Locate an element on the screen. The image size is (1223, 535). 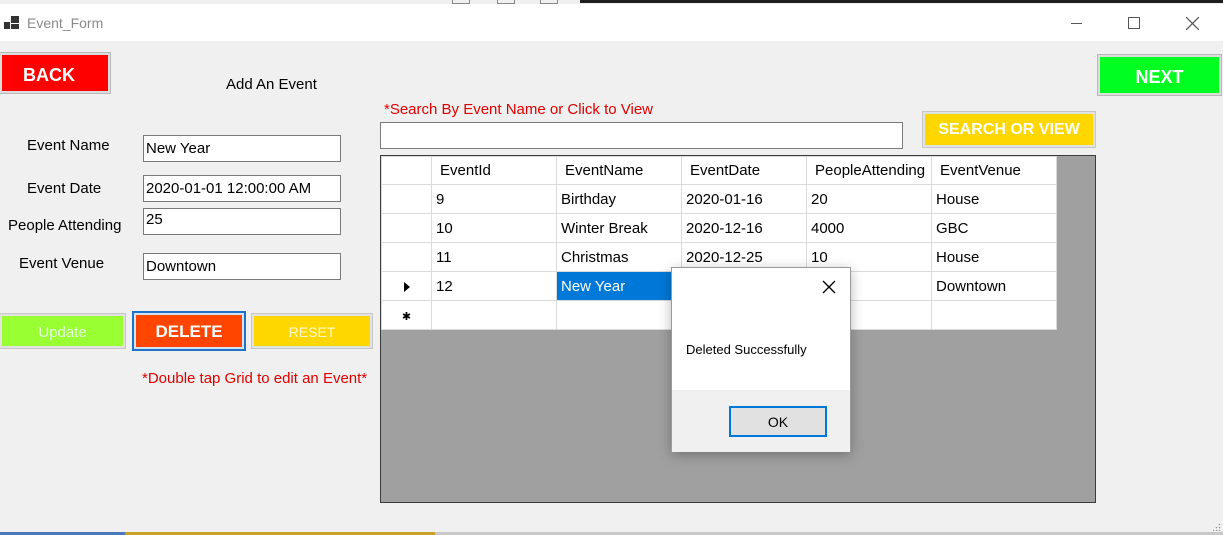
search-or-view-button: SEARCH OR VIEW is located at coordinates (1009, 129).